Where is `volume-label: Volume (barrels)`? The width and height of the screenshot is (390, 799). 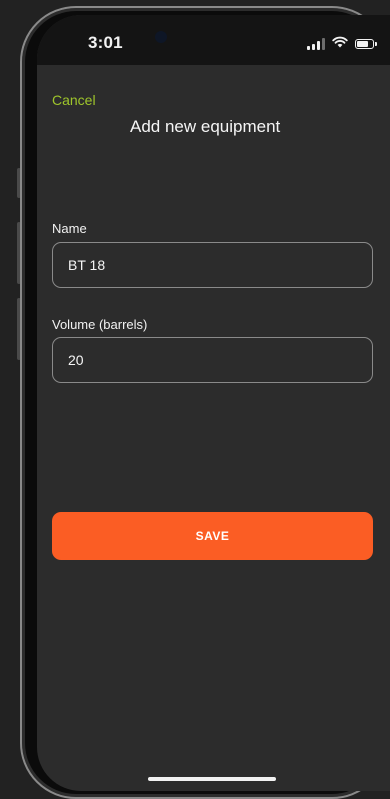
volume-label: Volume (barrels) is located at coordinates (100, 324).